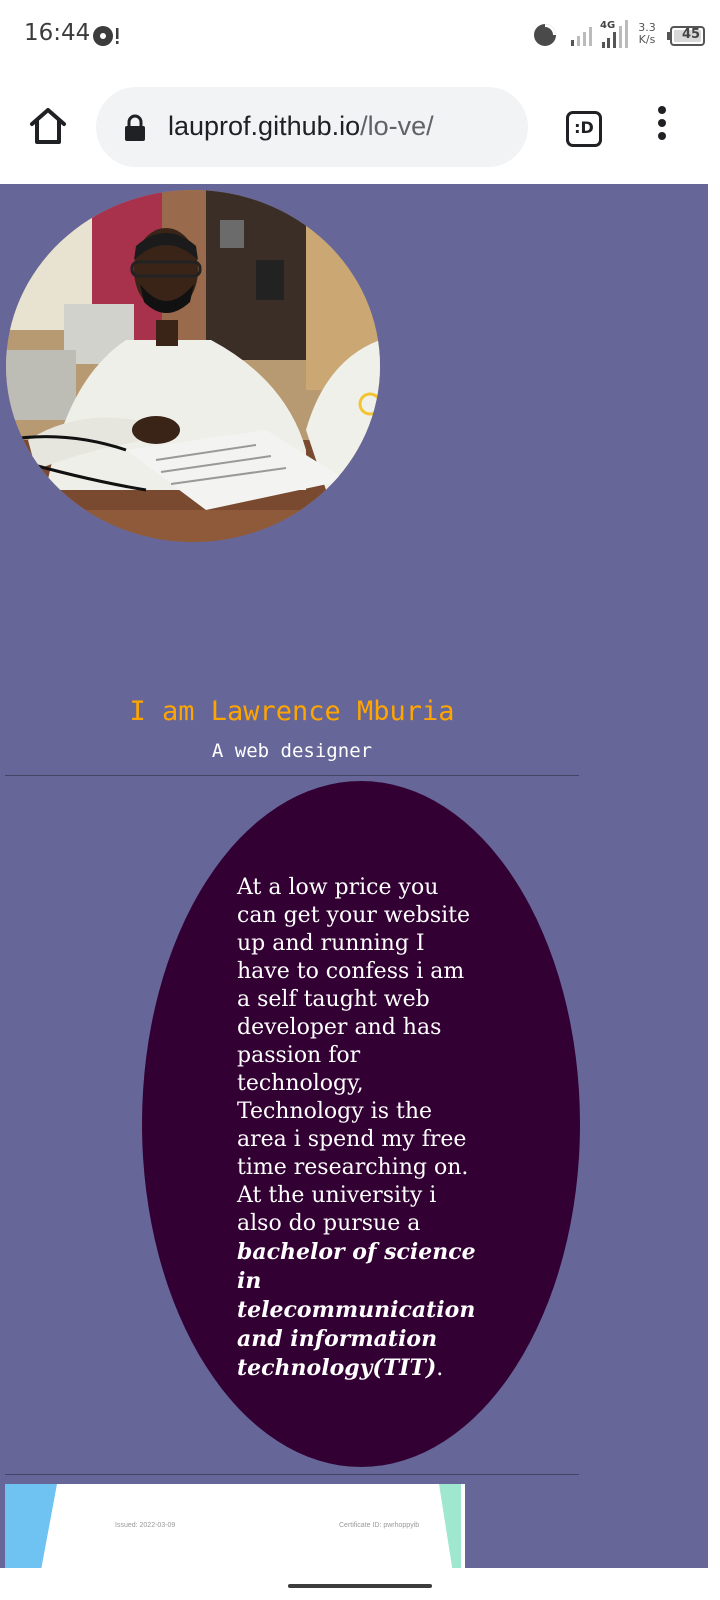  Describe the element at coordinates (292, 711) in the screenshot. I see `hero-name: I am Lawrence Mburia` at that location.